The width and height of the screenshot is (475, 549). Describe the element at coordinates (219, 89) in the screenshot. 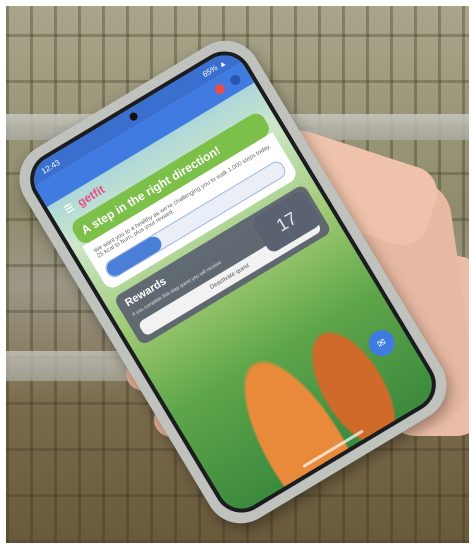

I see `notification-icon` at that location.